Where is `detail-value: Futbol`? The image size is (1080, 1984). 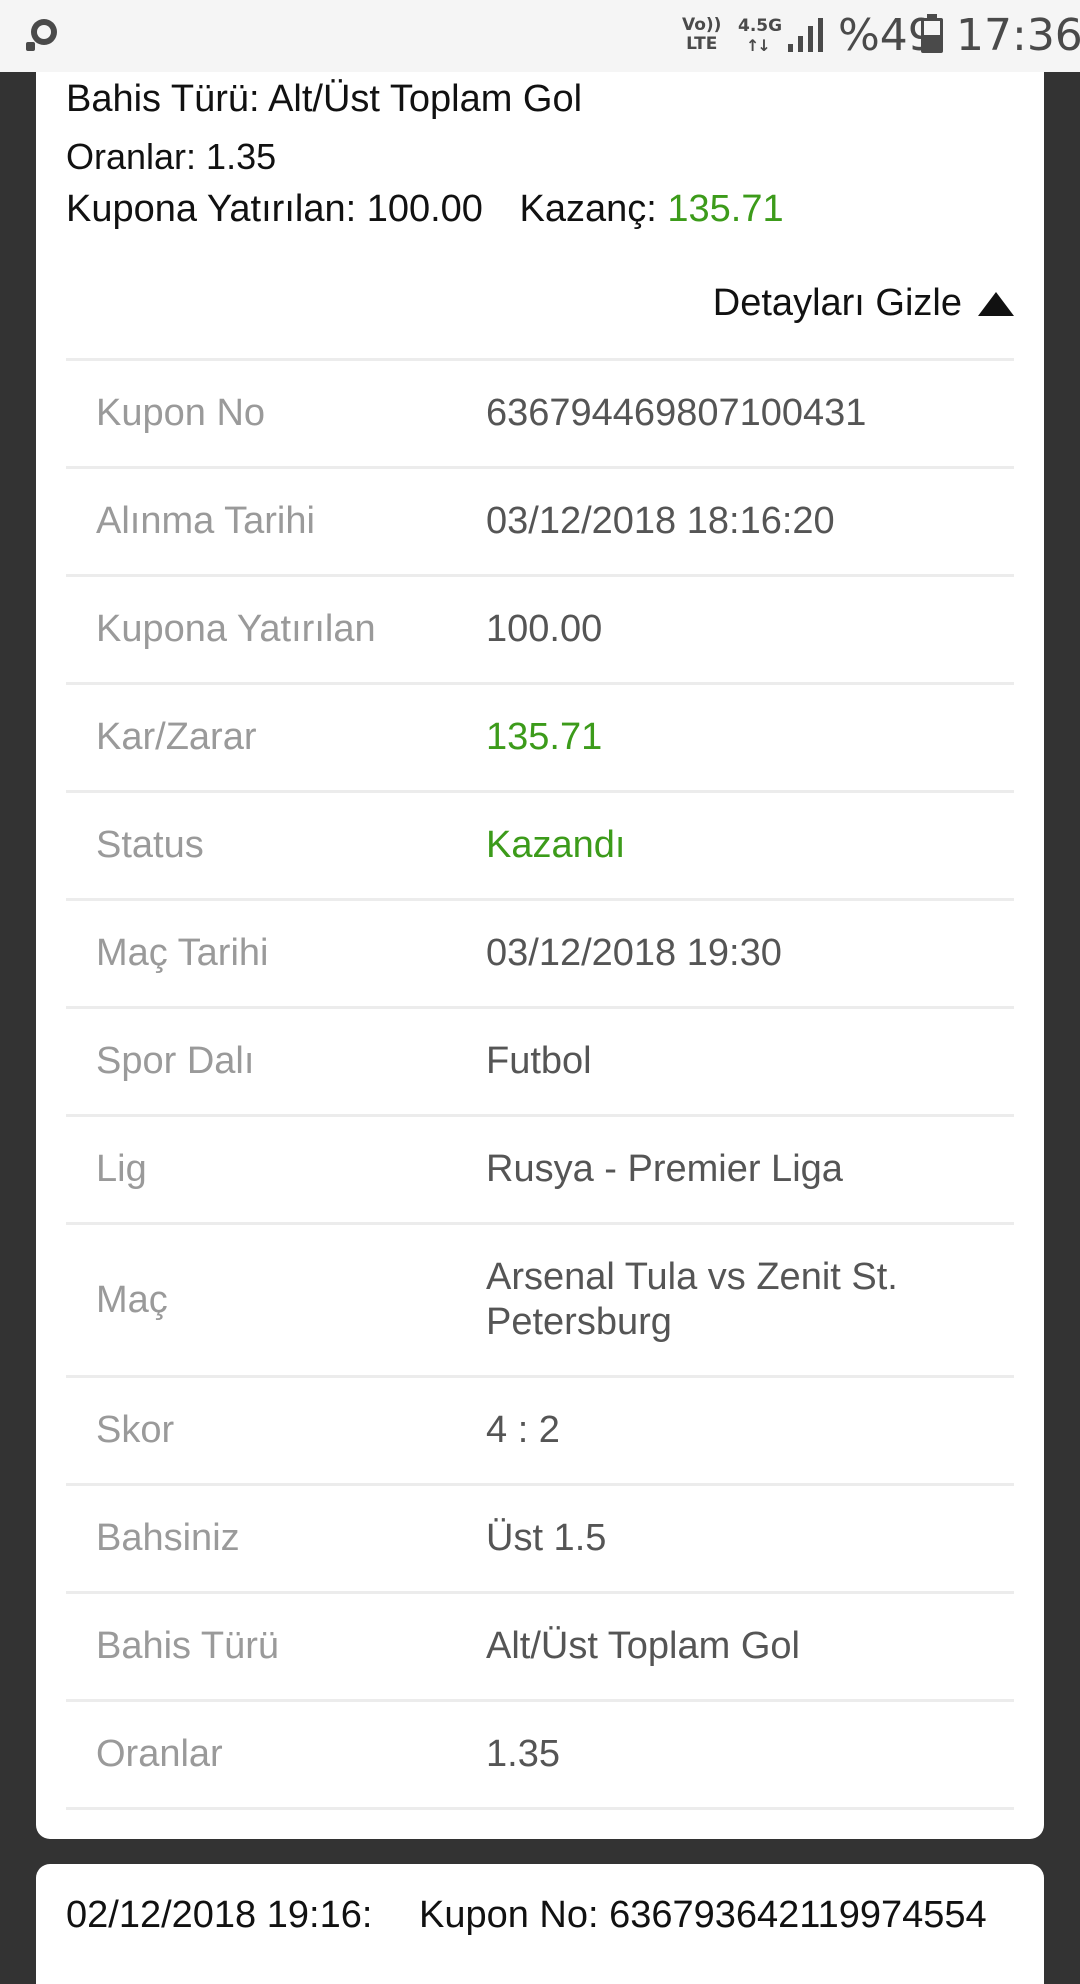
detail-value: Futbol is located at coordinates (539, 1061).